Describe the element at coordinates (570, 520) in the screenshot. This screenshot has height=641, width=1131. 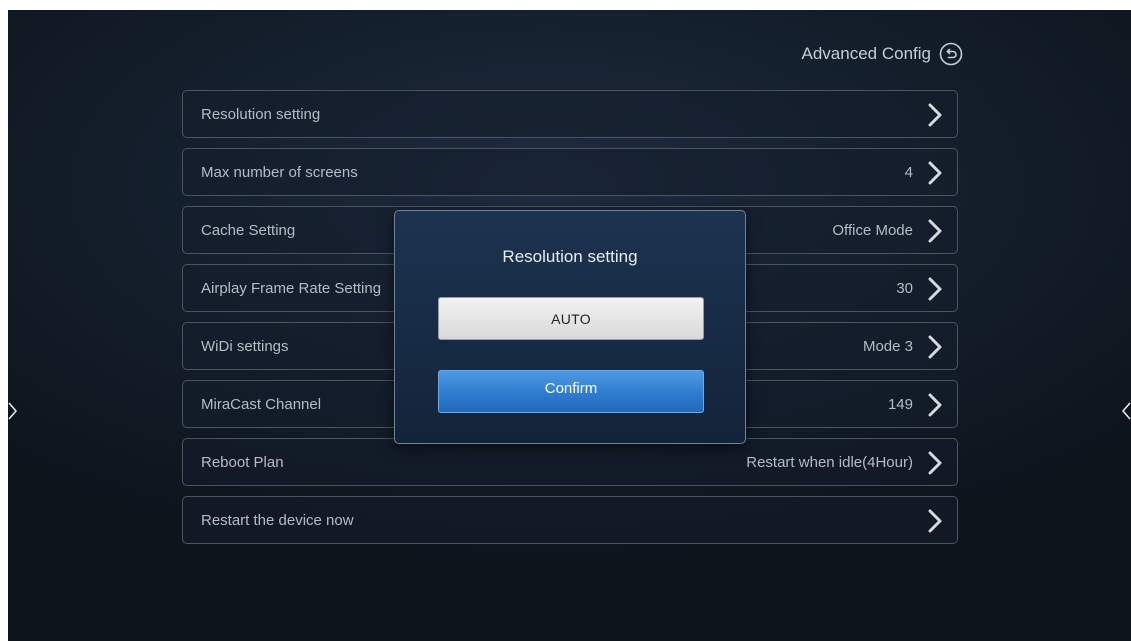
I see `setting-row-restart-now: Restart the device now` at that location.